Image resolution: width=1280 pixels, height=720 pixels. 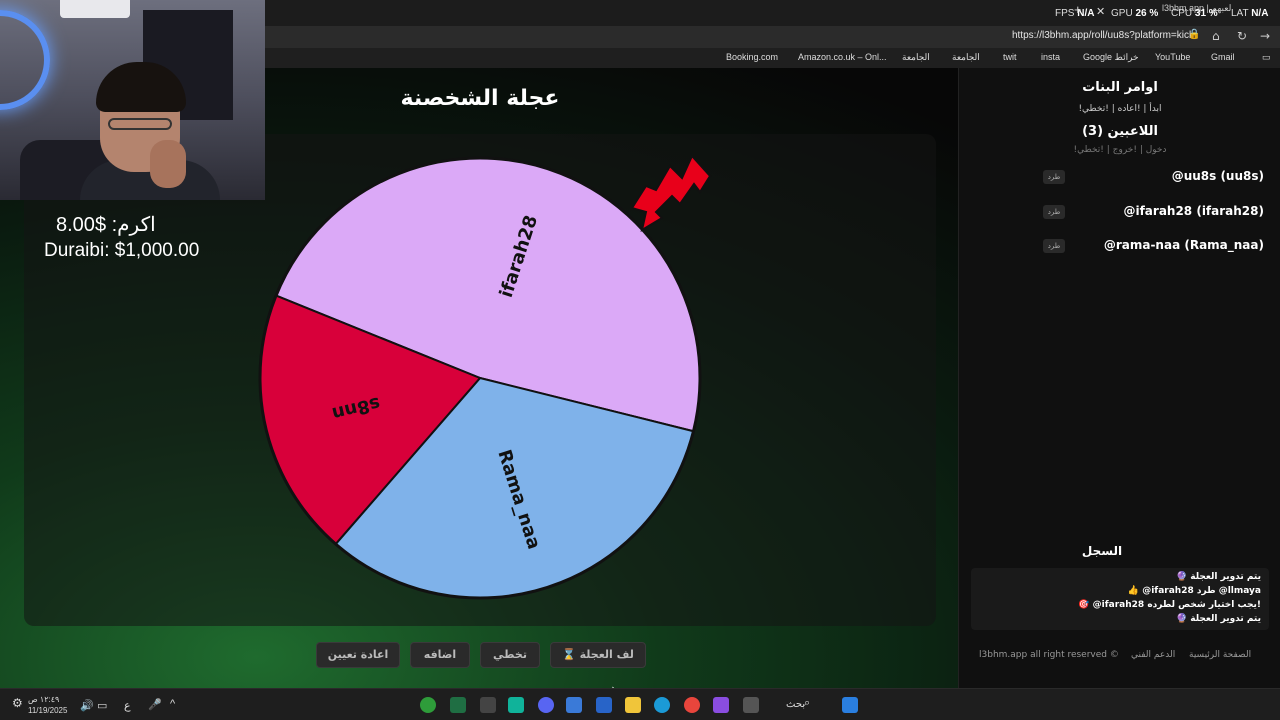 I want to click on commands-title: اوامر البنات, so click(x=1120, y=87).